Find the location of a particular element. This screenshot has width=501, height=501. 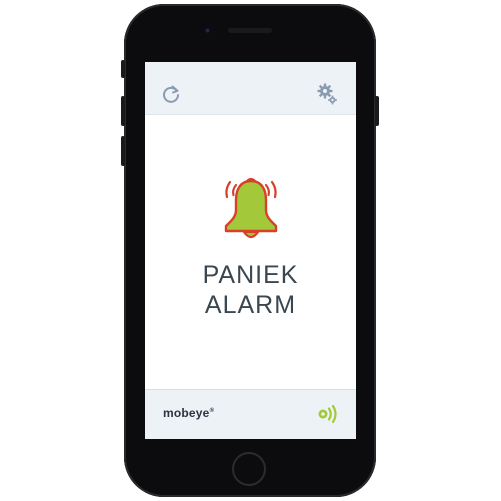

brand-mark: ® is located at coordinates (212, 411).